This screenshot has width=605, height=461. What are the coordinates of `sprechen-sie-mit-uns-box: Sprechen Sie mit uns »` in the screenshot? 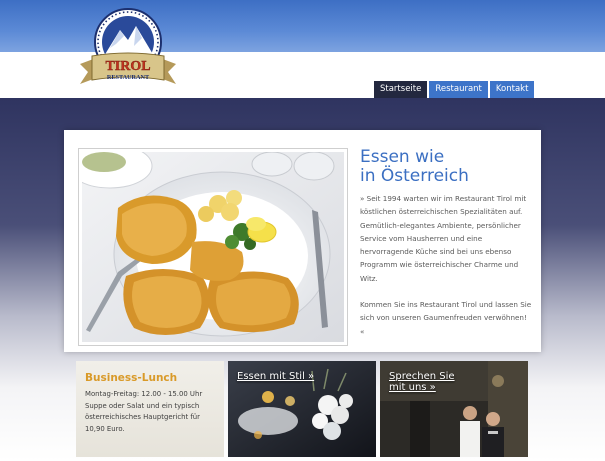 It's located at (454, 409).